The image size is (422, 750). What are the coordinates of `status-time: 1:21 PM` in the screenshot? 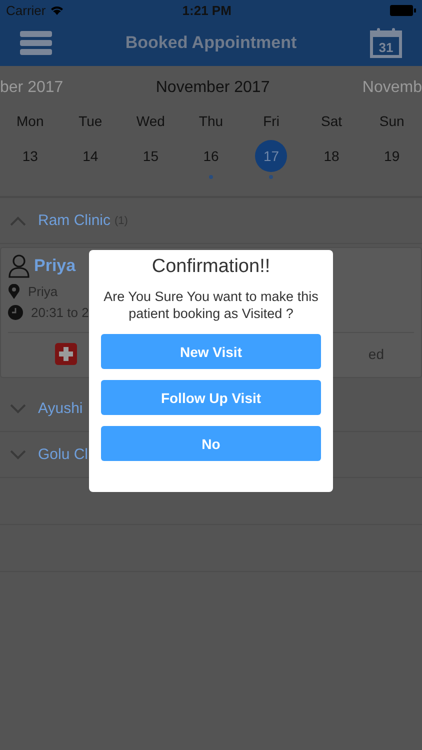 It's located at (206, 10).